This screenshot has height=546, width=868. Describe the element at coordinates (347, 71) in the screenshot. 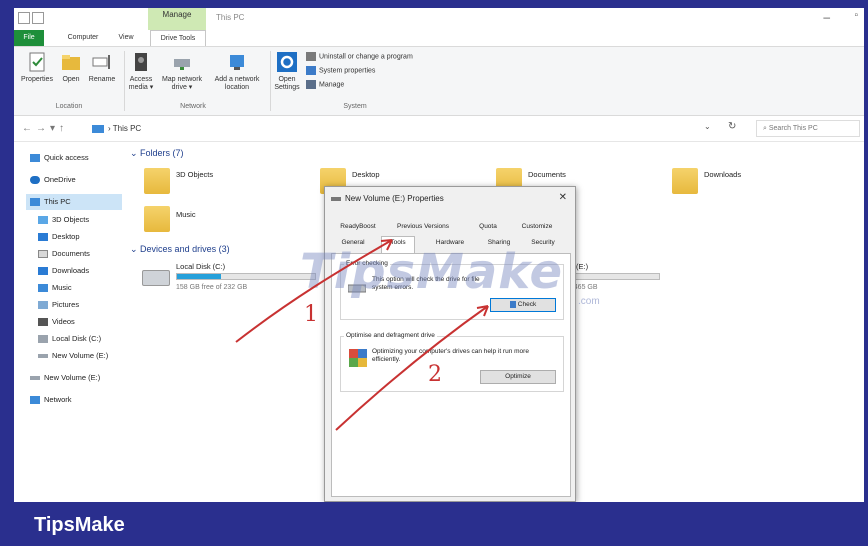

I see `system-properties-label: System properties` at that location.